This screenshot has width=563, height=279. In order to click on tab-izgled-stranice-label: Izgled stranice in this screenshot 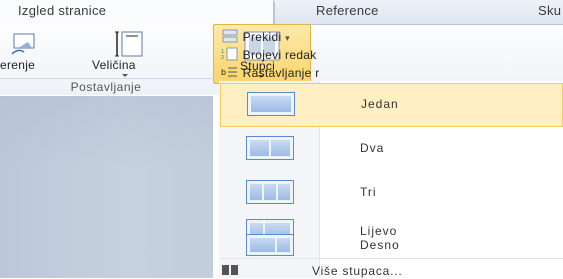, I will do `click(62, 10)`.